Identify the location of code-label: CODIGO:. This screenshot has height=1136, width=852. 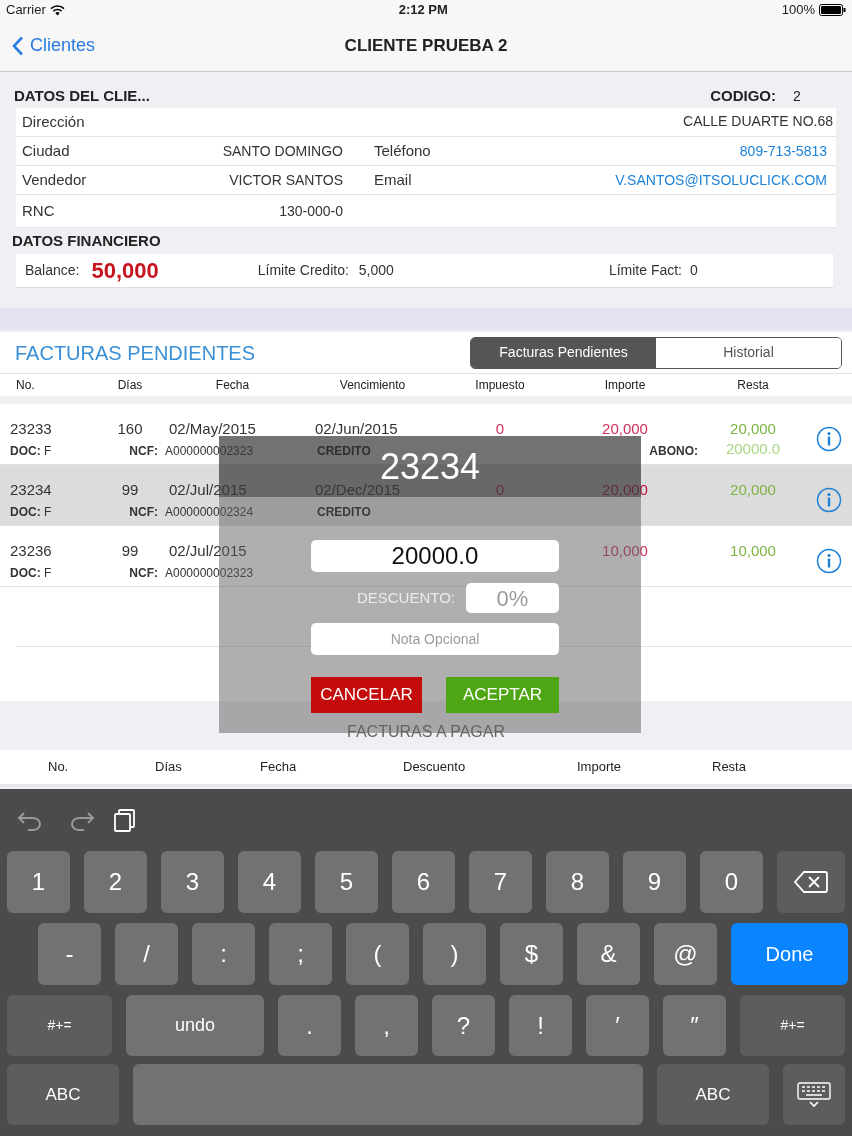
(743, 95).